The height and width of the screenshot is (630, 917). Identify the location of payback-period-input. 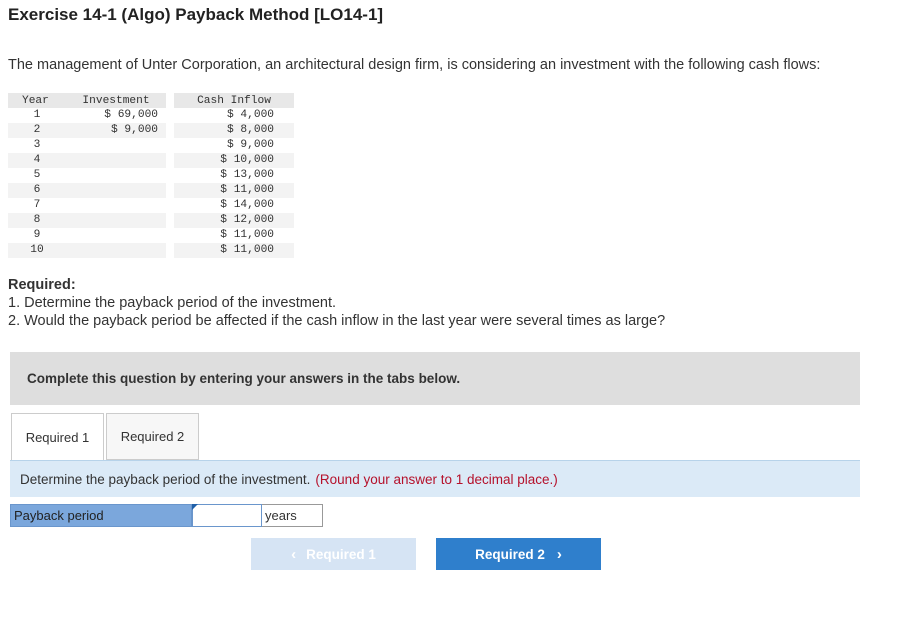
(227, 515).